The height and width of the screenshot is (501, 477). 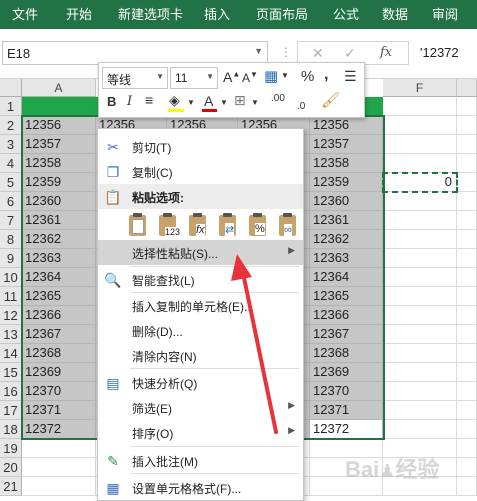 What do you see at coordinates (241, 267) in the screenshot?
I see `arrow-head` at bounding box center [241, 267].